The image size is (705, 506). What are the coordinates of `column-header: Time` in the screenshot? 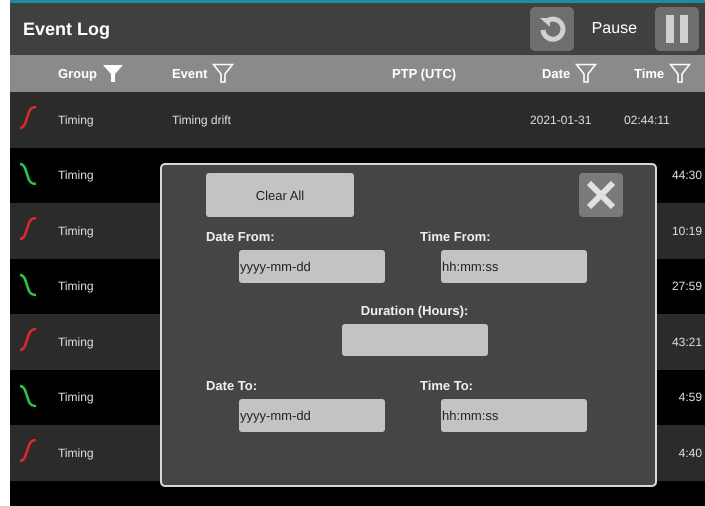 It's located at (649, 73).